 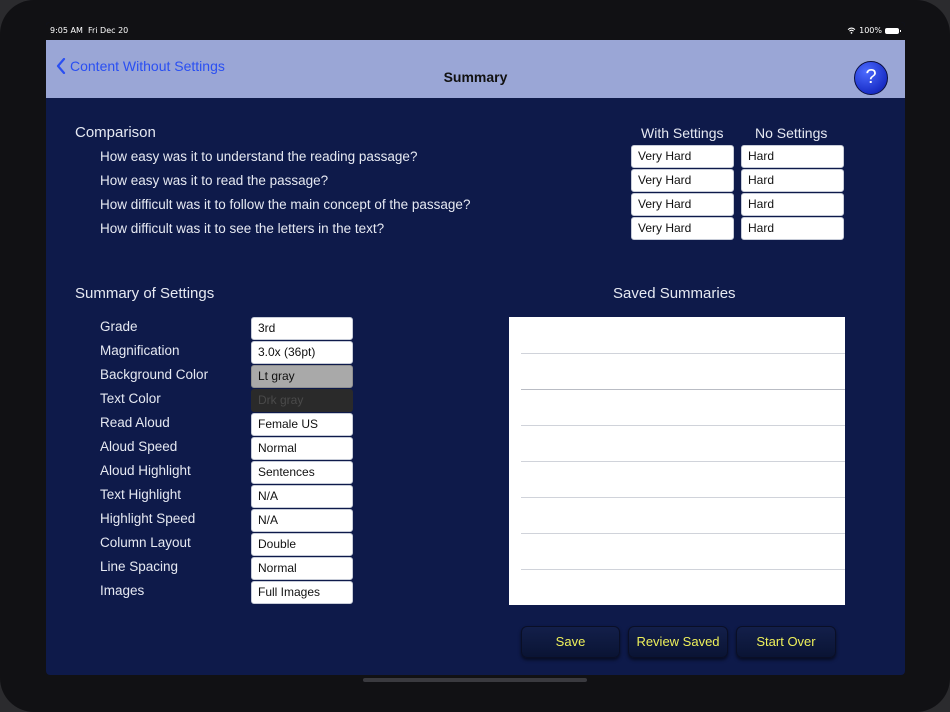 What do you see at coordinates (148, 518) in the screenshot?
I see `setting-label: Highlight Speed` at bounding box center [148, 518].